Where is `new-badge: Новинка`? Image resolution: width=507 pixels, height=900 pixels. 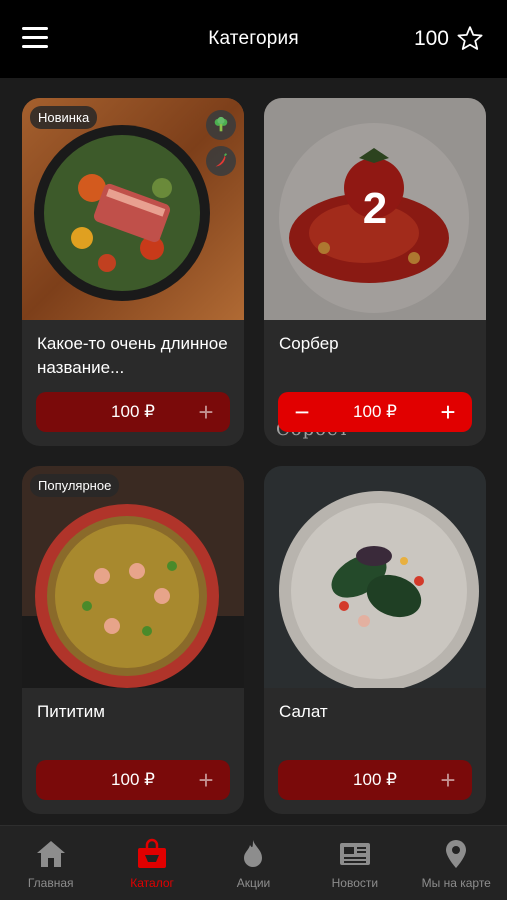
new-badge: Новинка is located at coordinates (64, 117).